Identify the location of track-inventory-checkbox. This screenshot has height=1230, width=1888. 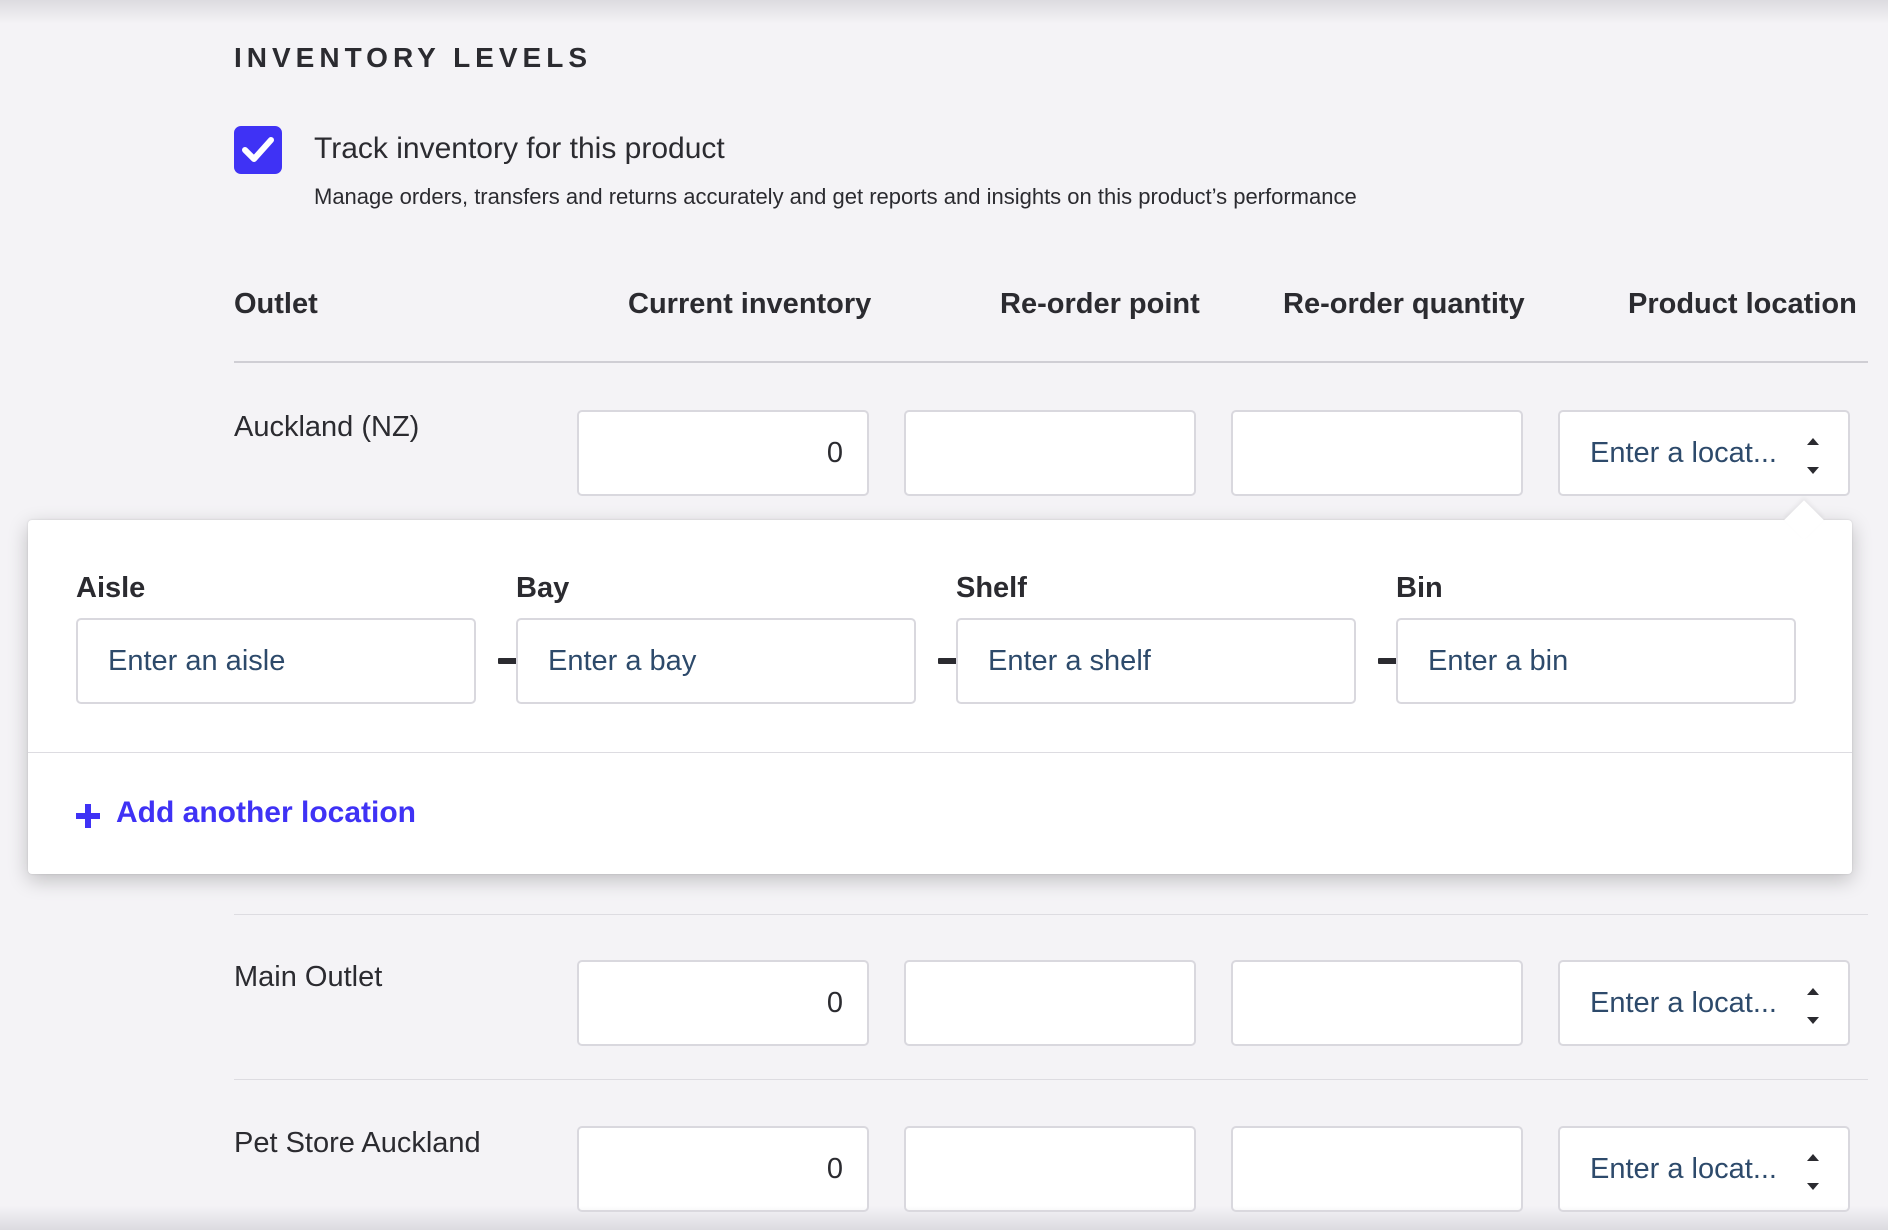
(258, 150).